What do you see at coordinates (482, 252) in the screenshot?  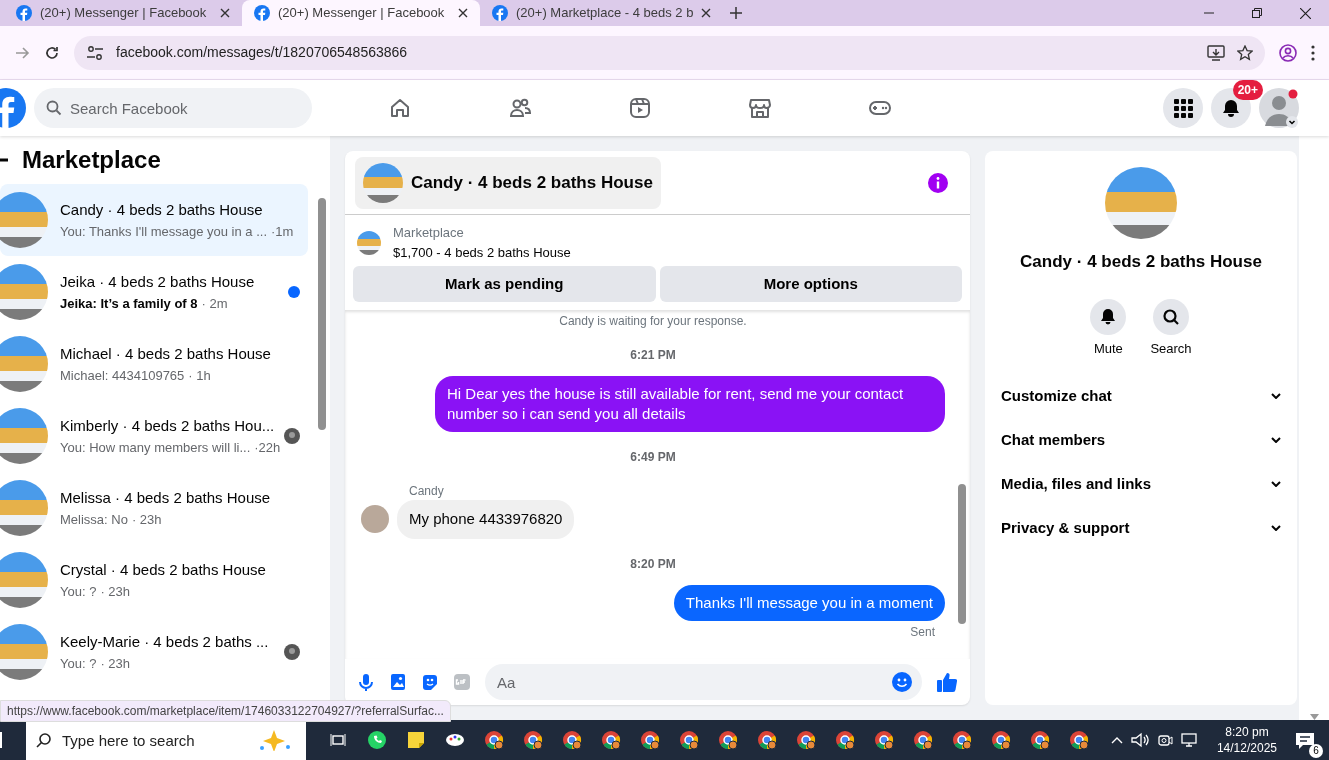 I see `listing-title: $1,700 - 4 beds 2 baths House` at bounding box center [482, 252].